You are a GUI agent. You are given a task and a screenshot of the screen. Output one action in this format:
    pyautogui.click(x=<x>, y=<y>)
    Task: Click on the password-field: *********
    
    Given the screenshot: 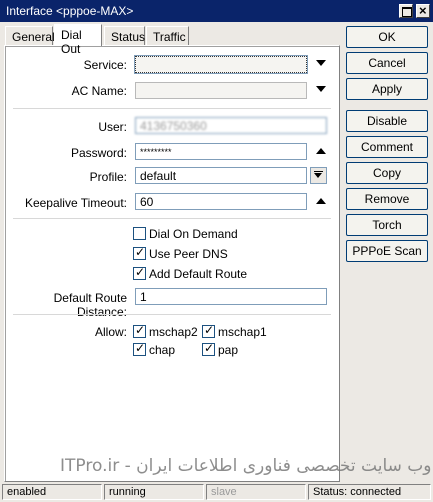 What is the action you would take?
    pyautogui.click(x=221, y=151)
    